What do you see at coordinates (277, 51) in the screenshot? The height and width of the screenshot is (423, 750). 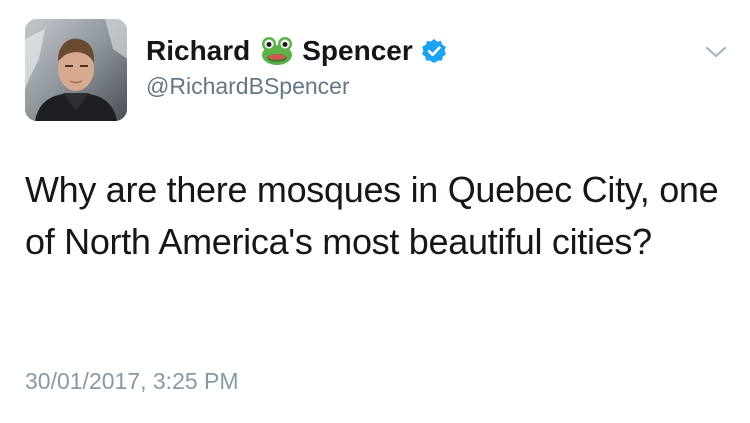 I see `frog-icon` at bounding box center [277, 51].